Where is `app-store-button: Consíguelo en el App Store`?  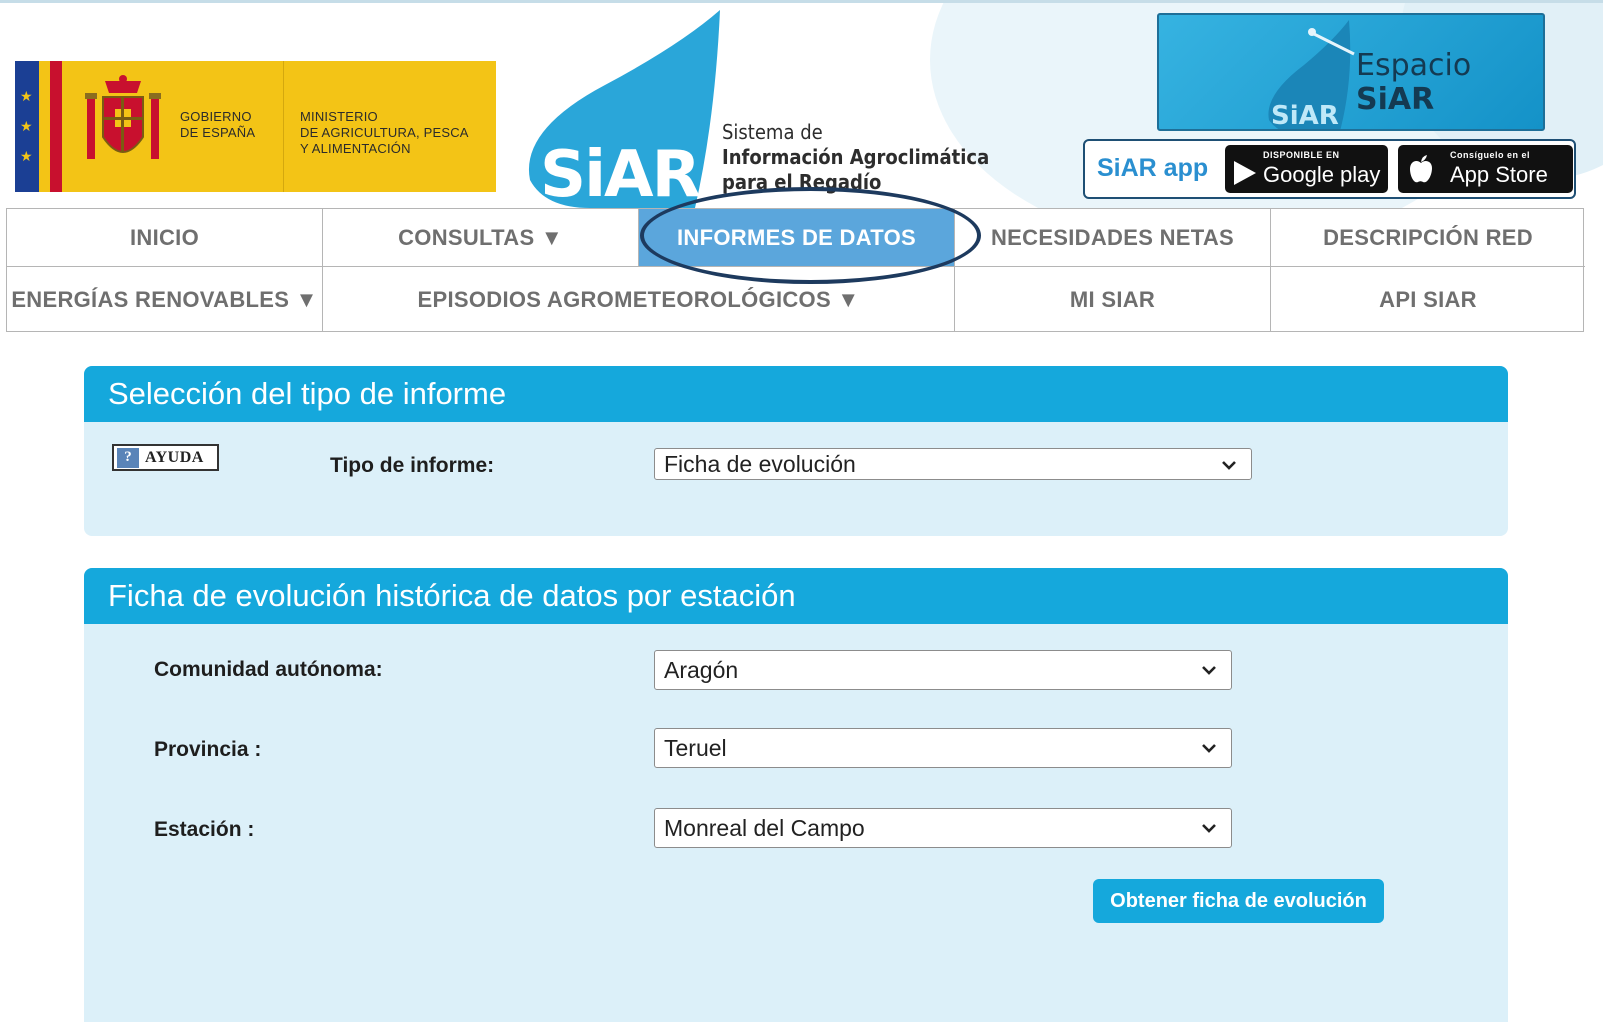 app-store-button: Consíguelo en el App Store is located at coordinates (1485, 169).